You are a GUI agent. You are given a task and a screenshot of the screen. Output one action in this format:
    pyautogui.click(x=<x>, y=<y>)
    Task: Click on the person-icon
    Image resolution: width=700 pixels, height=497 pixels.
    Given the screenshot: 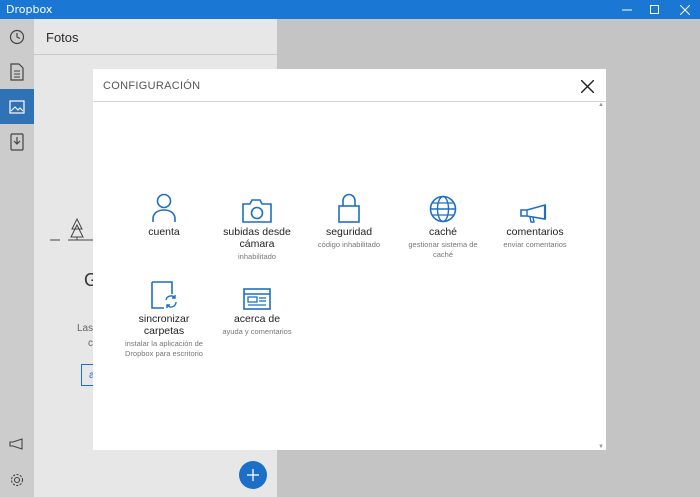 What is the action you would take?
    pyautogui.click(x=164, y=207)
    